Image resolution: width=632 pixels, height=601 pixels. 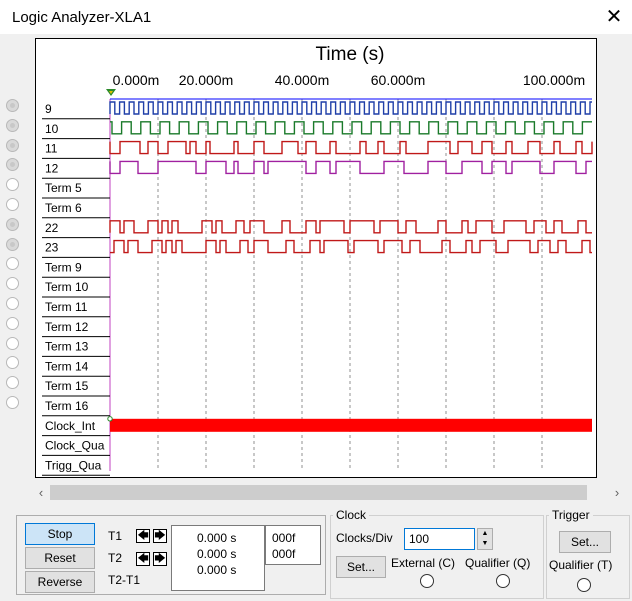 I want to click on spin-up-icon: ▲, so click(x=485, y=534).